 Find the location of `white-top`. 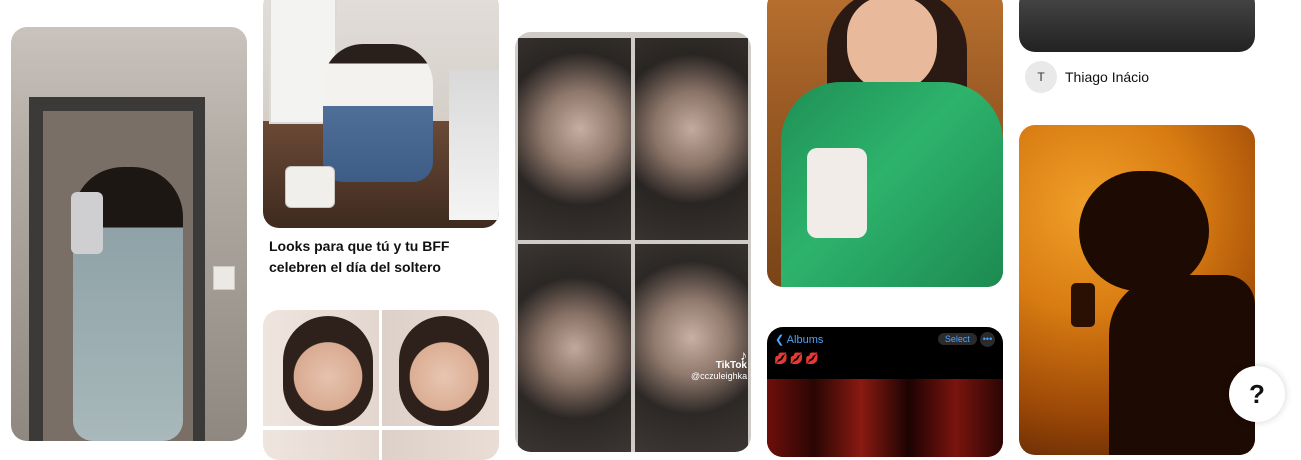

white-top is located at coordinates (837, 193).